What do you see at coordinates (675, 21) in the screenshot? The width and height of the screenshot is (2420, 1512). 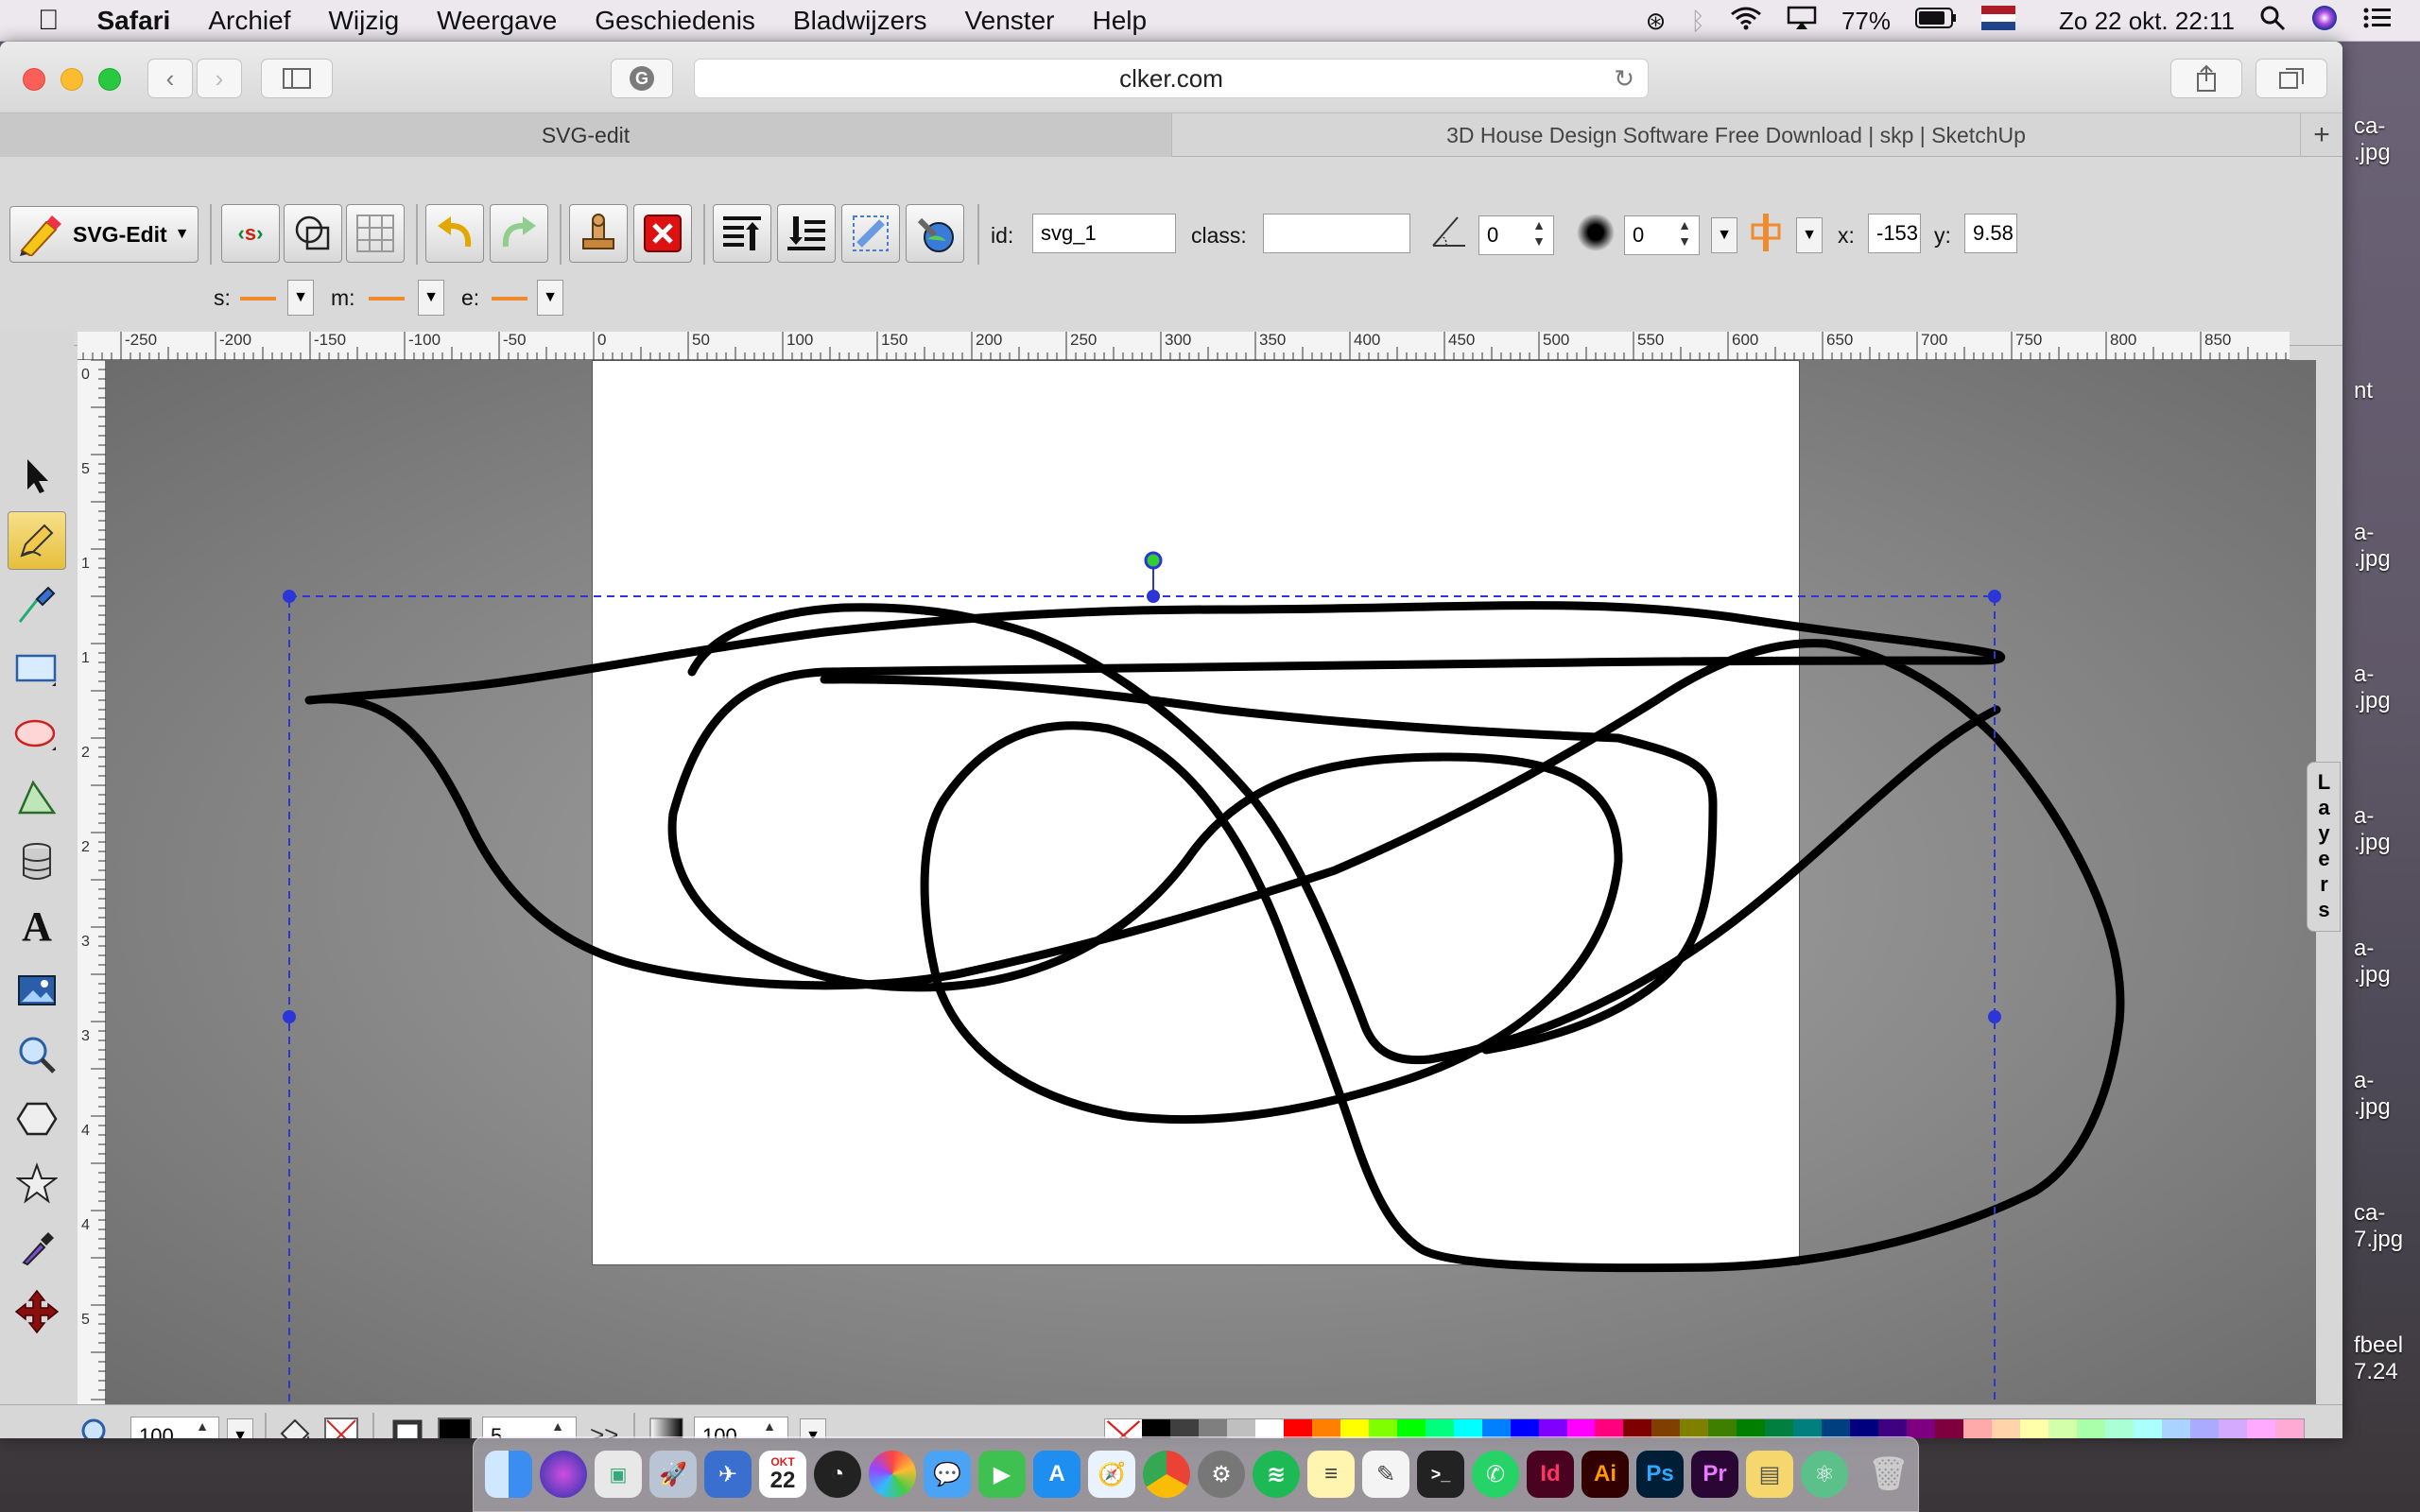 I see `menu-geschiedenis: Geschiedenis` at bounding box center [675, 21].